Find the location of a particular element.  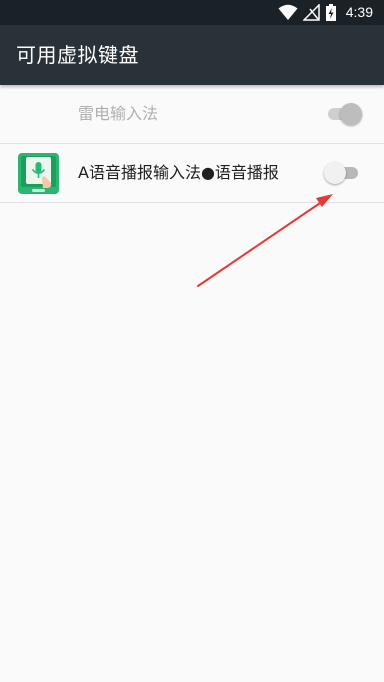

battery-charging-icon is located at coordinates (331, 12).